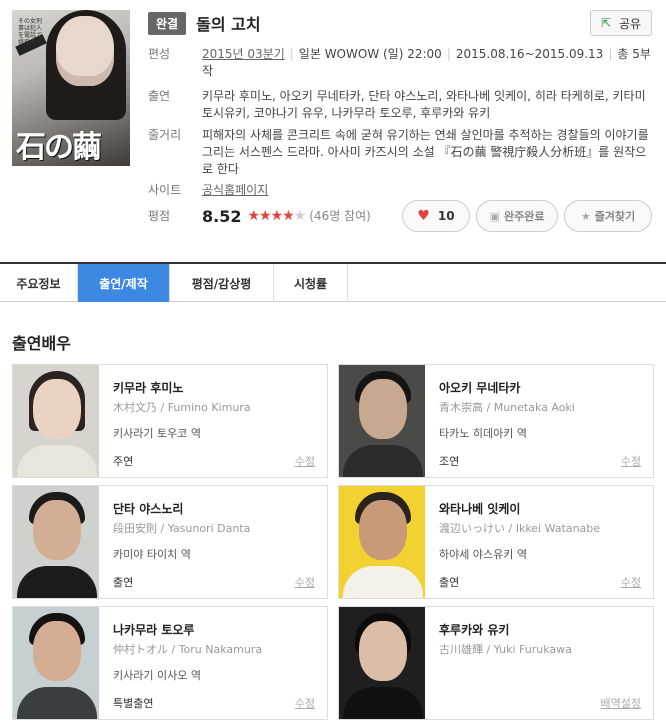 This screenshot has width=666, height=727. I want to click on actor-role: 타카노 히데아키 역, so click(483, 433).